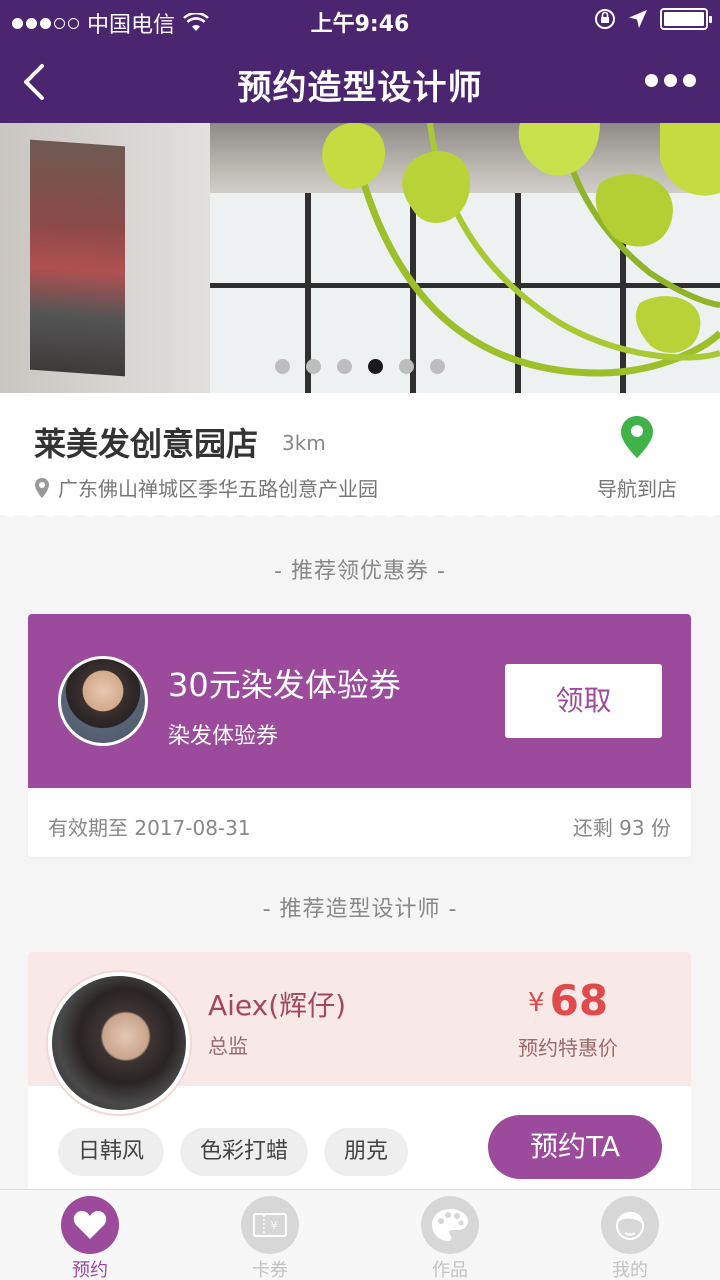 This screenshot has height=1280, width=720. I want to click on location-arrow-icon, so click(638, 19).